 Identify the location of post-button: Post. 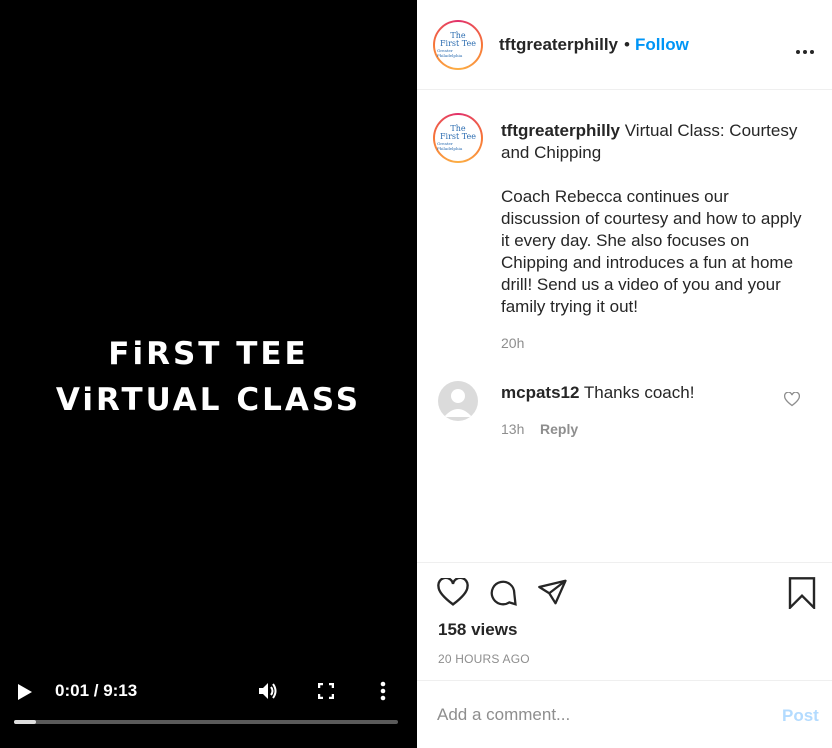
(800, 716).